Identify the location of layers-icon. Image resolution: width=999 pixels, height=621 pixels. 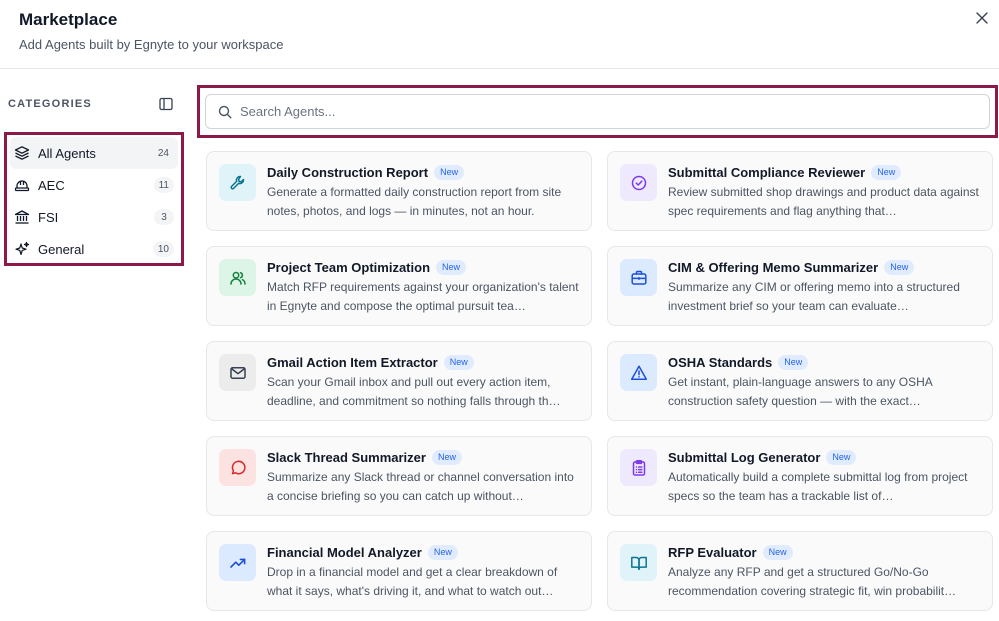
(22, 153).